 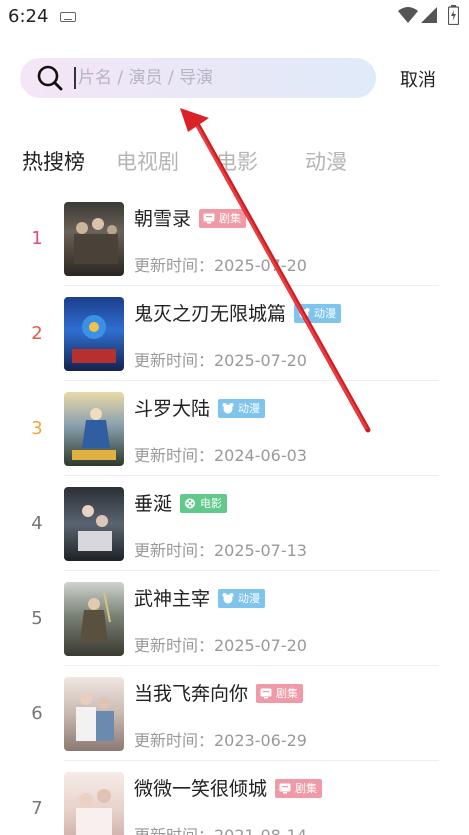 What do you see at coordinates (200, 407) in the screenshot?
I see `item-title: 斗罗大陆 动漫` at bounding box center [200, 407].